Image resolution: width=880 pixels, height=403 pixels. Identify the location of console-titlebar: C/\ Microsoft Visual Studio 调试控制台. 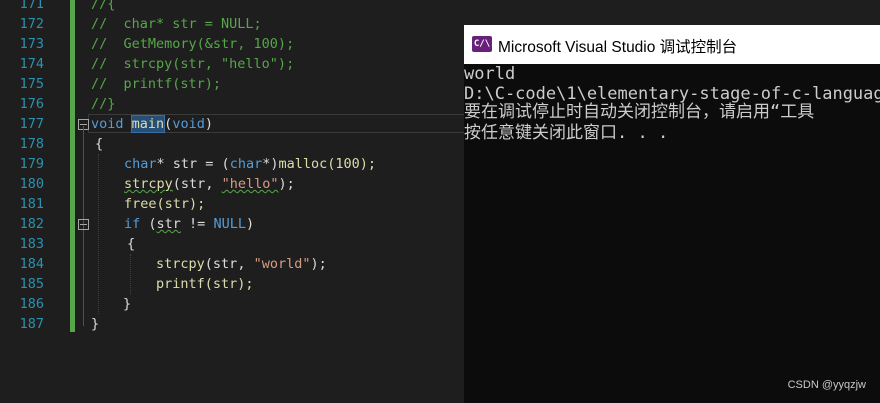
(672, 44).